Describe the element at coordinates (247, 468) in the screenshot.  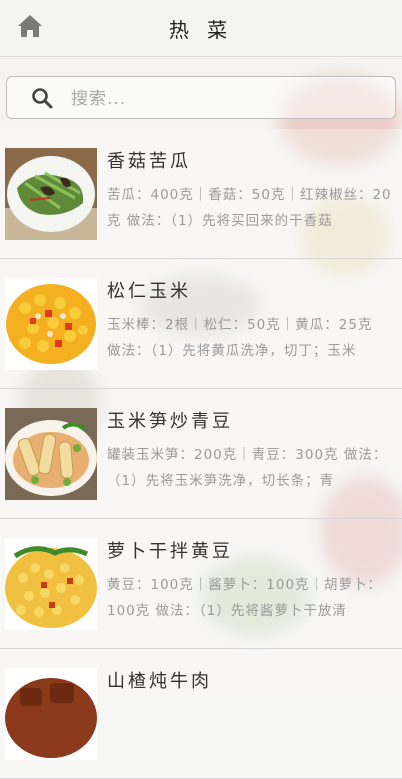
I see `recipe-description: 罐装玉米笋：200克｜青豆：300克 做法：（1）先将玉米笋洗净，切长条；青` at that location.